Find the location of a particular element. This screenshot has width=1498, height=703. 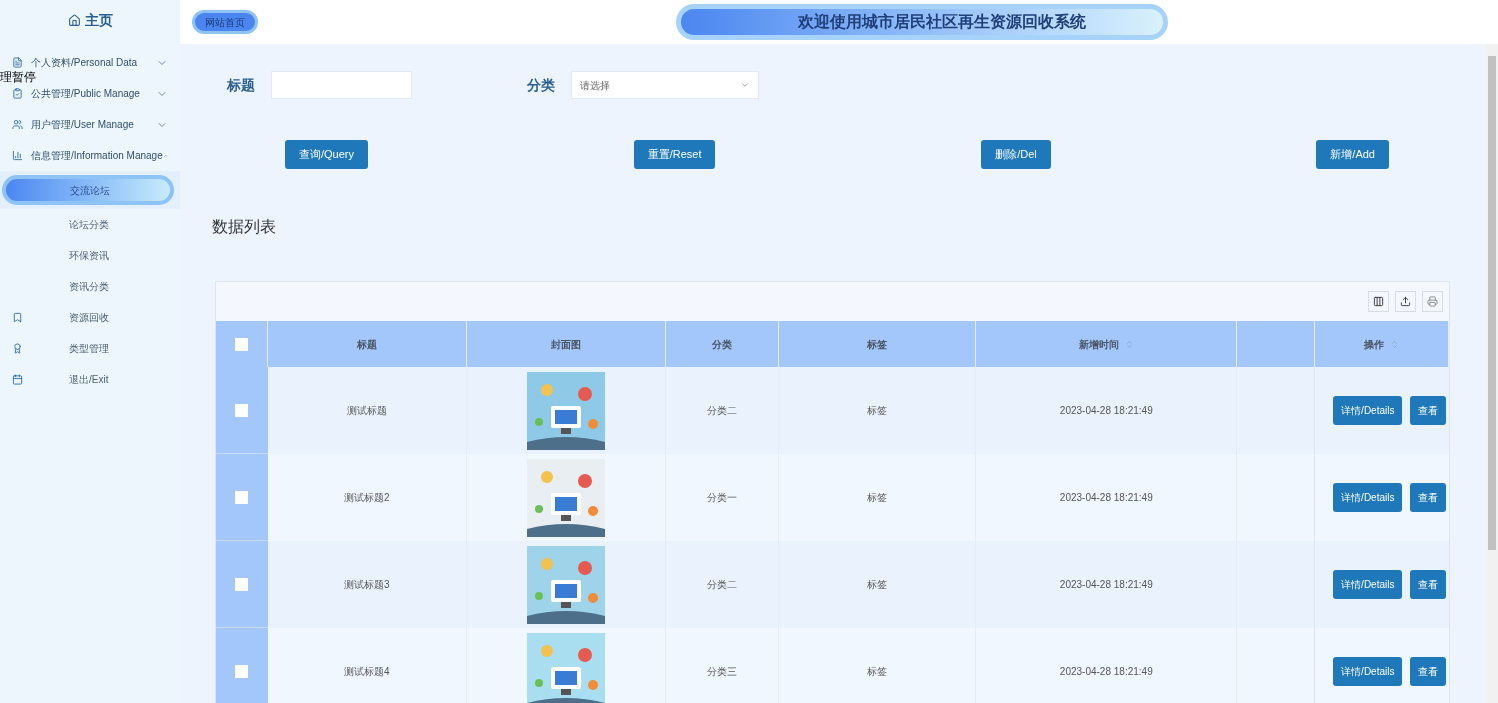

menu-item: 资源回收 is located at coordinates (90, 317).